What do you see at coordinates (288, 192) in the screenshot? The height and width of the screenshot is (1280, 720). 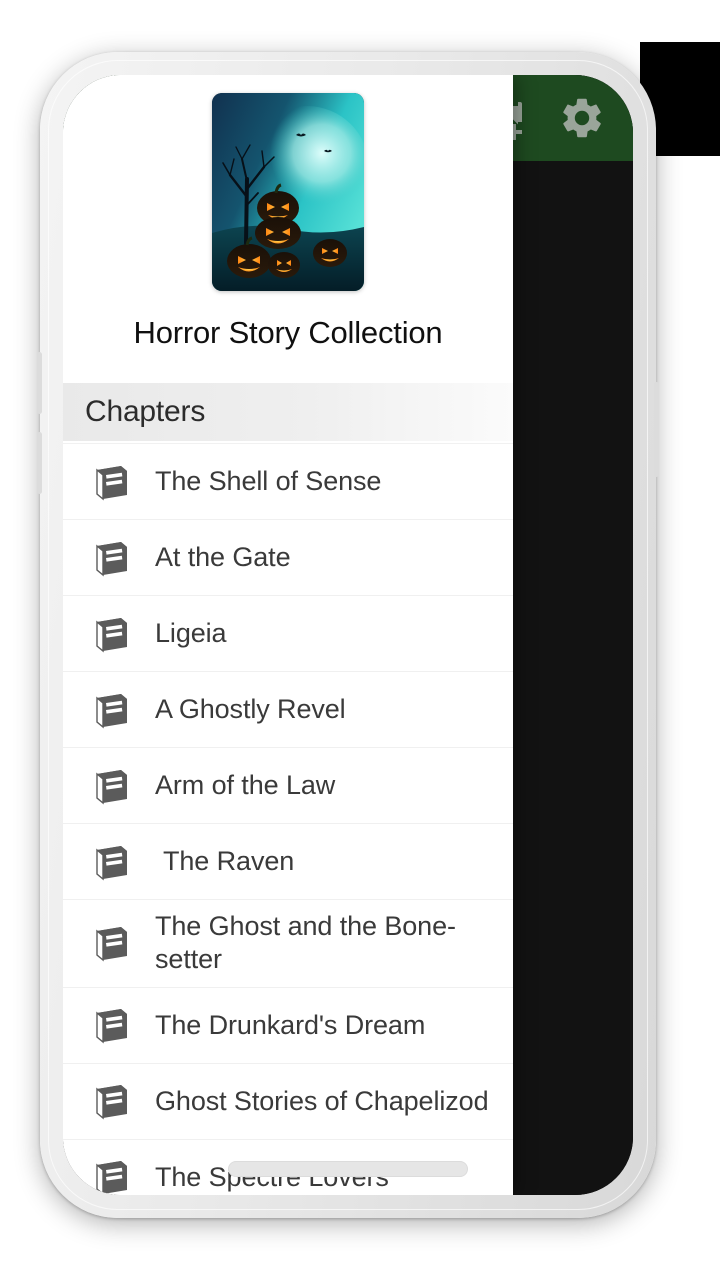 I see `book-cover-image` at bounding box center [288, 192].